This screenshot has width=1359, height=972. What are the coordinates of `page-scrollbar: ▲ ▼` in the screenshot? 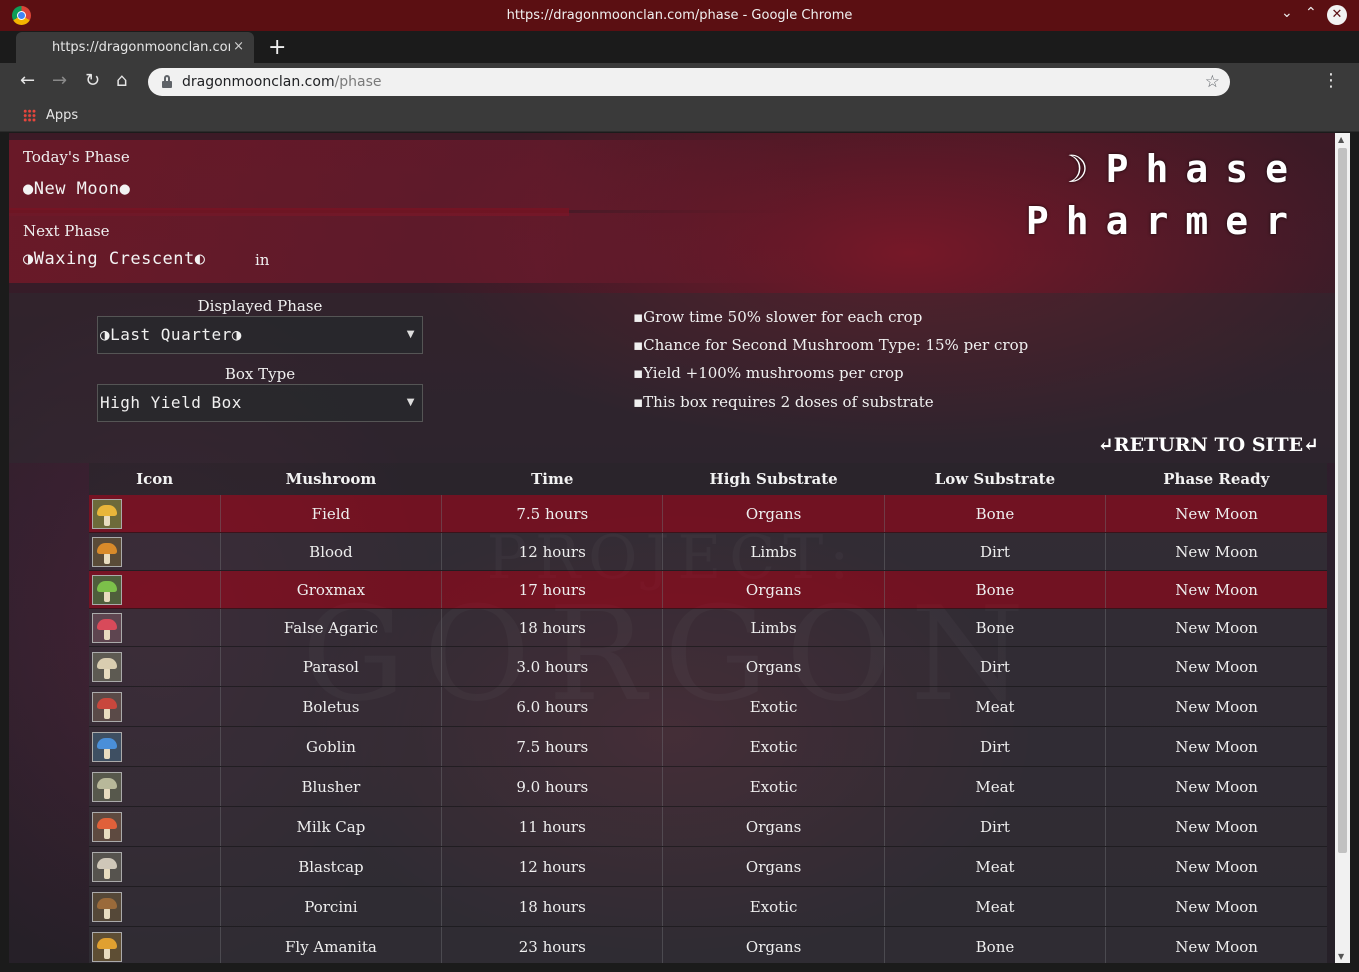 It's located at (1342, 548).